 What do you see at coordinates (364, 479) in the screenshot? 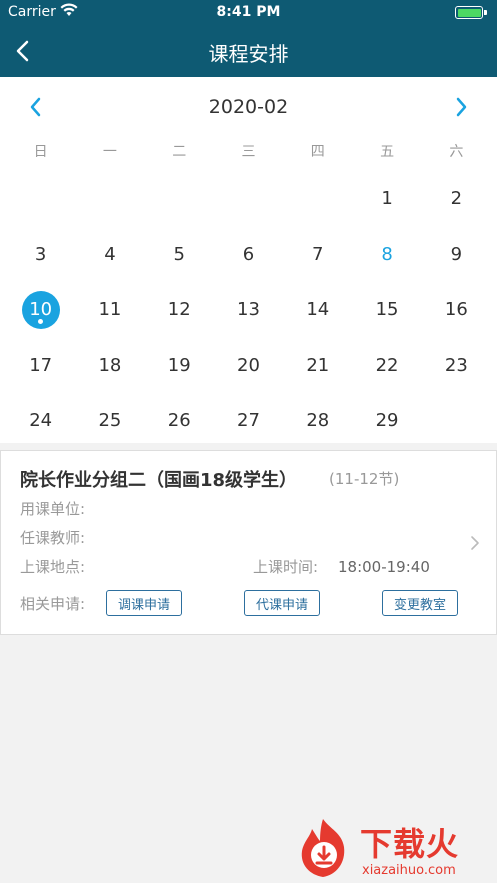
I see `course-sessions: (11-12节)` at bounding box center [364, 479].